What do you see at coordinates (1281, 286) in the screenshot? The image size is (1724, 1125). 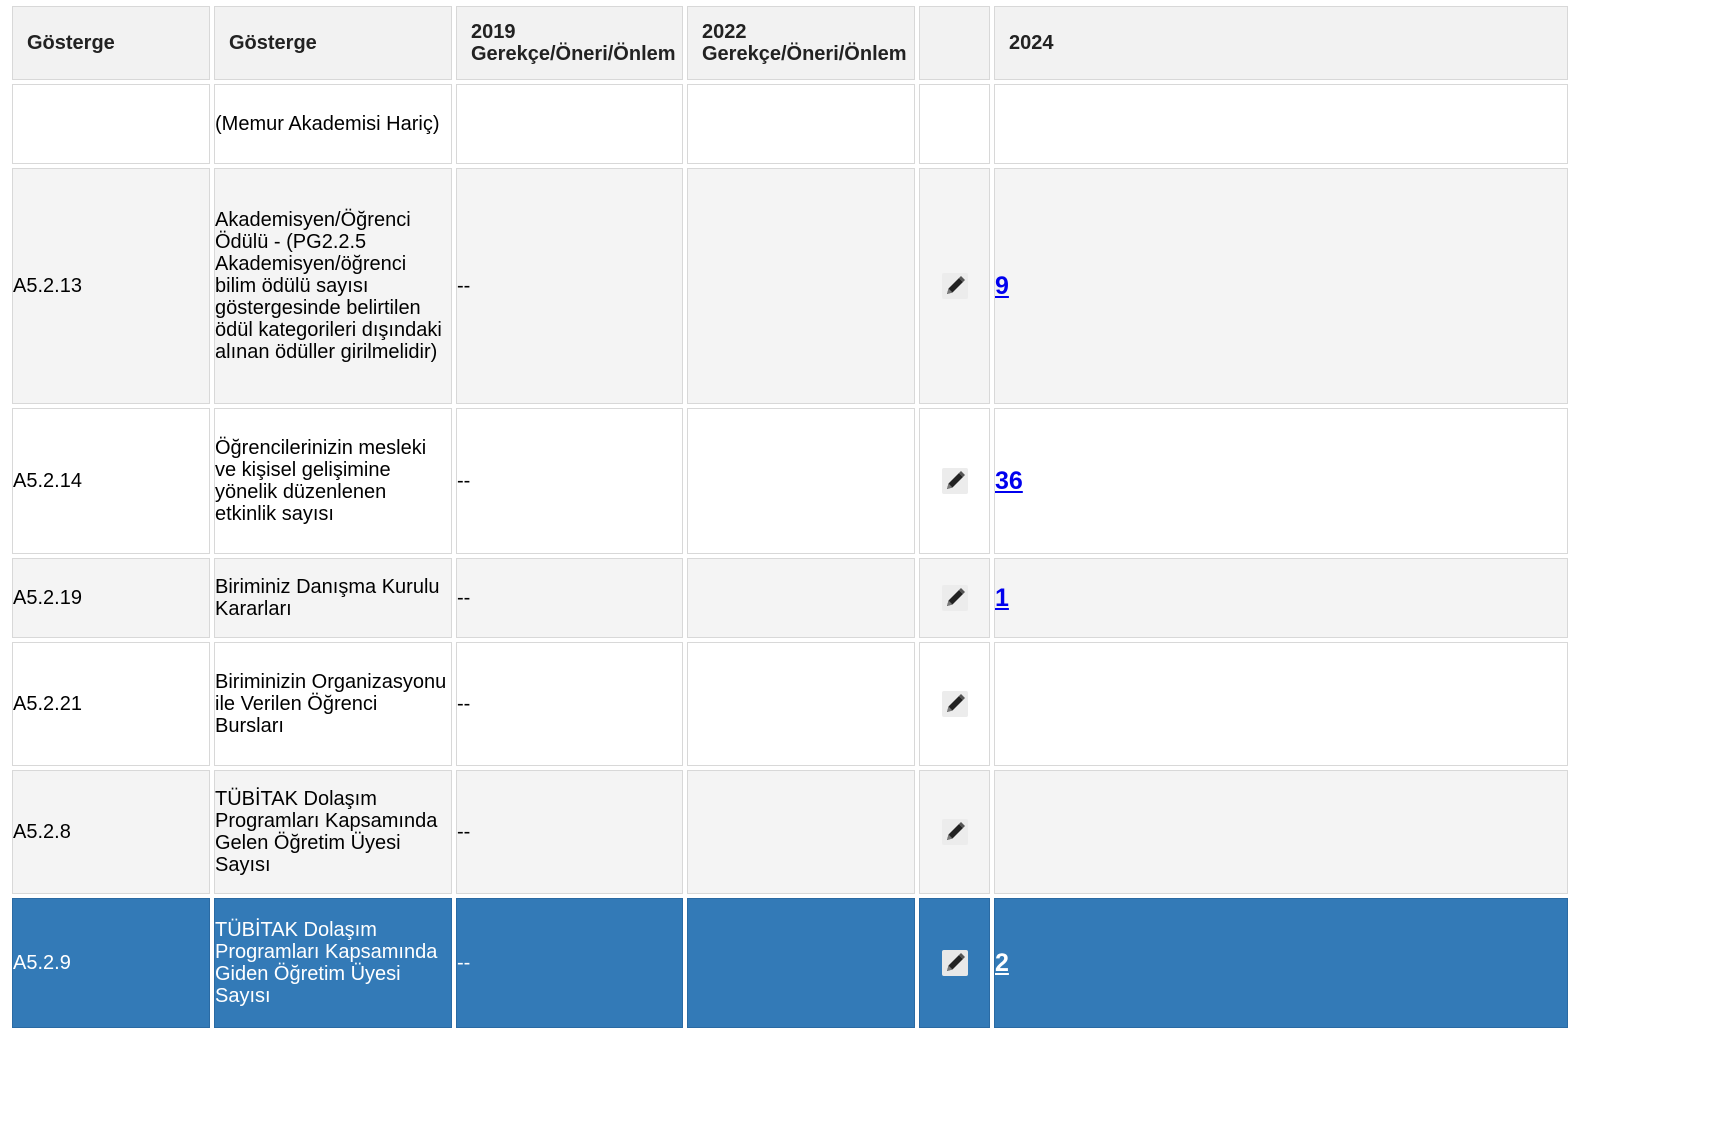 I see `row-2024-value: 9` at bounding box center [1281, 286].